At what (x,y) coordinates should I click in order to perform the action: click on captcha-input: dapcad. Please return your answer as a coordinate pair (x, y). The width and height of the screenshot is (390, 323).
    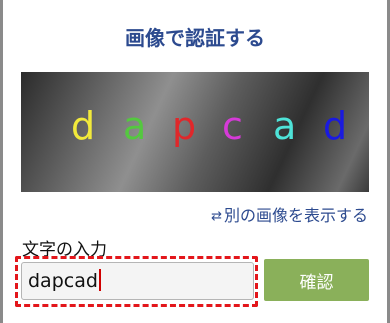
    Looking at the image, I should click on (137, 281).